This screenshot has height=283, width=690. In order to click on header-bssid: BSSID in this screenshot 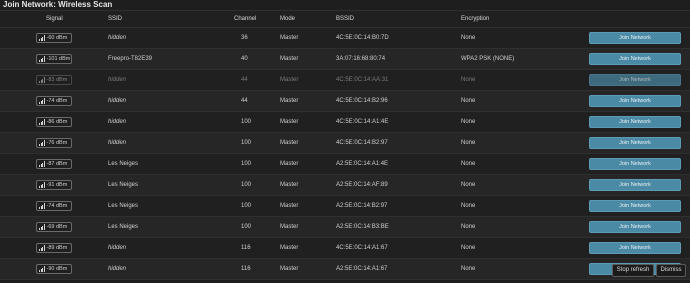, I will do `click(345, 19)`.